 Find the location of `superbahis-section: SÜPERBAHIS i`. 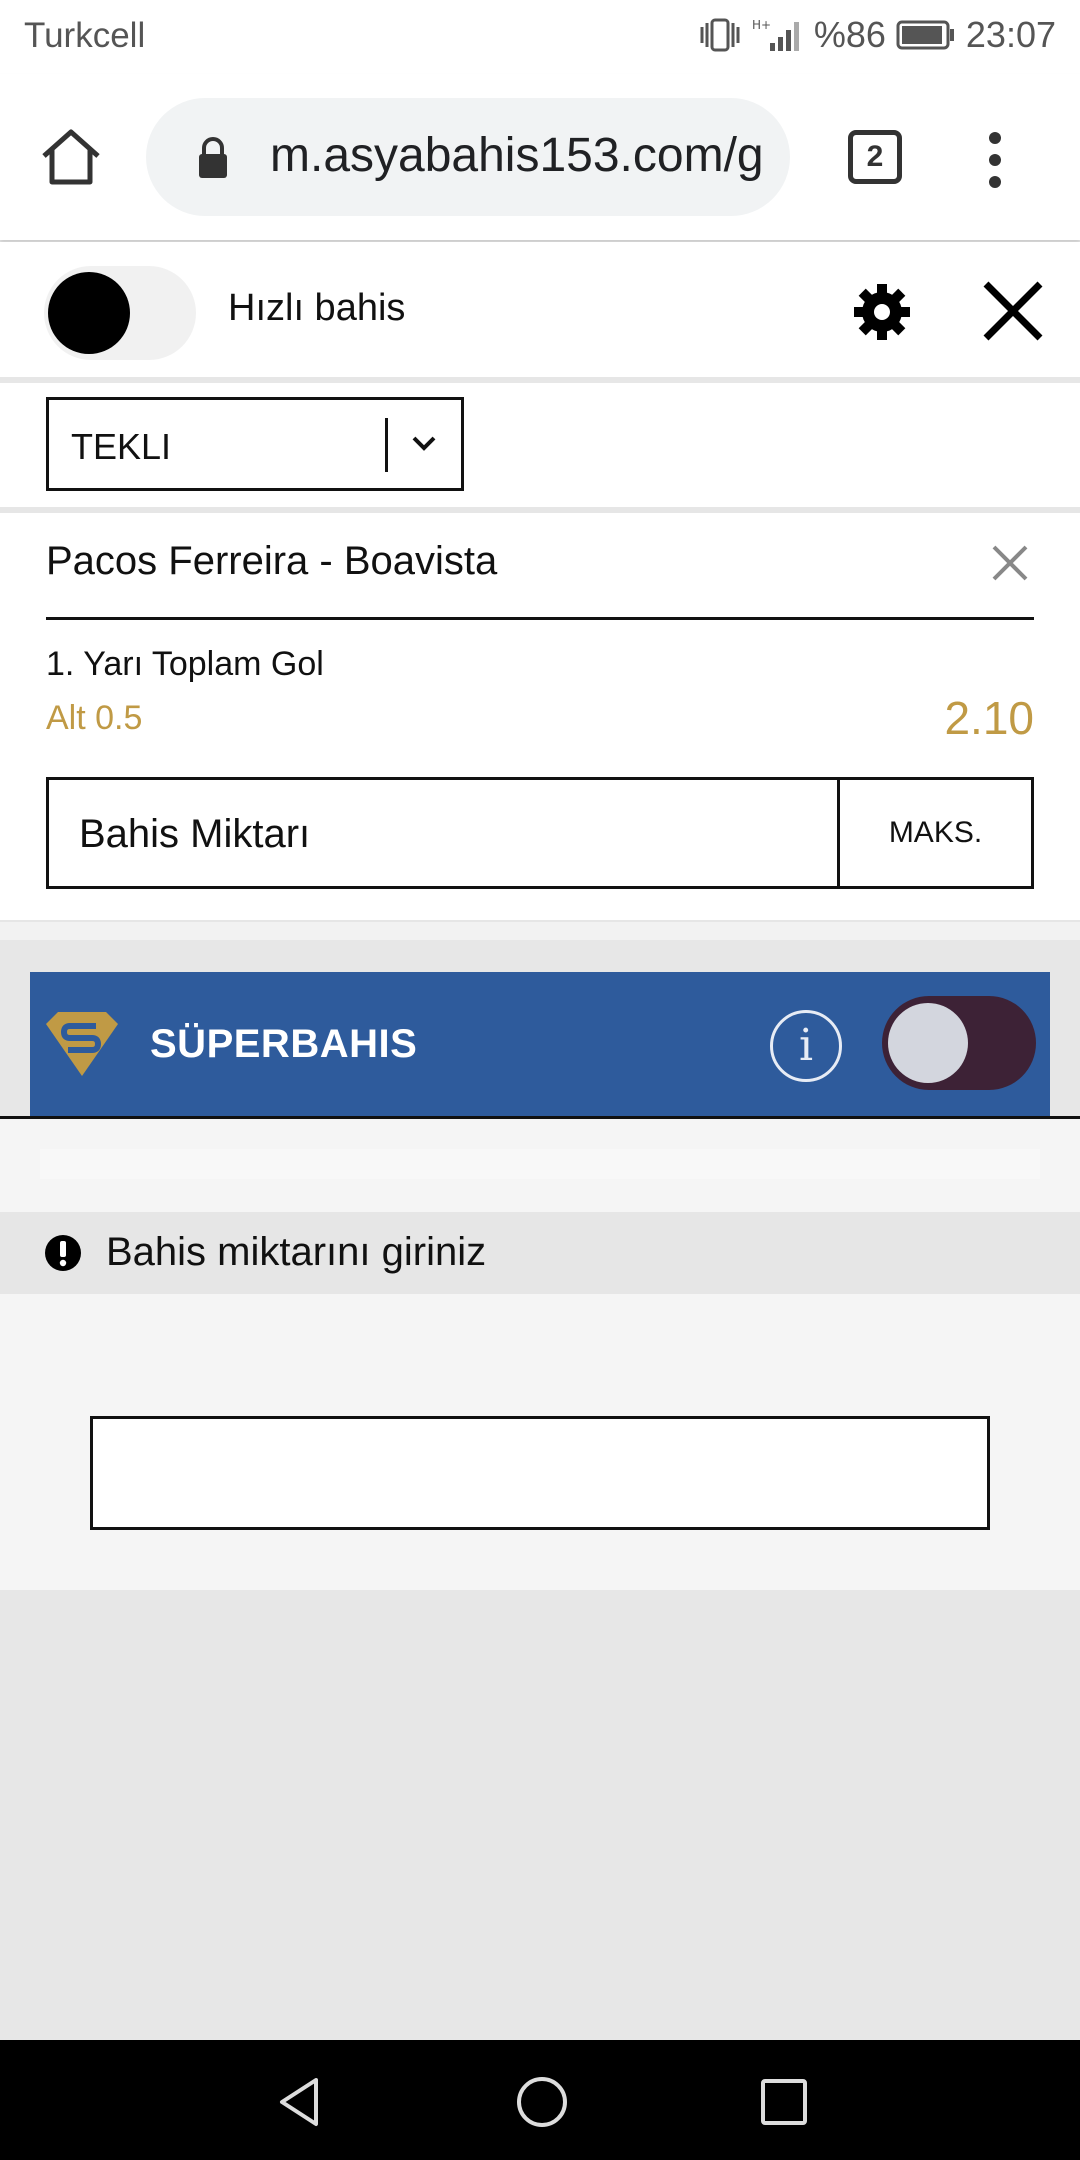

superbahis-section: SÜPERBAHIS i is located at coordinates (540, 1028).